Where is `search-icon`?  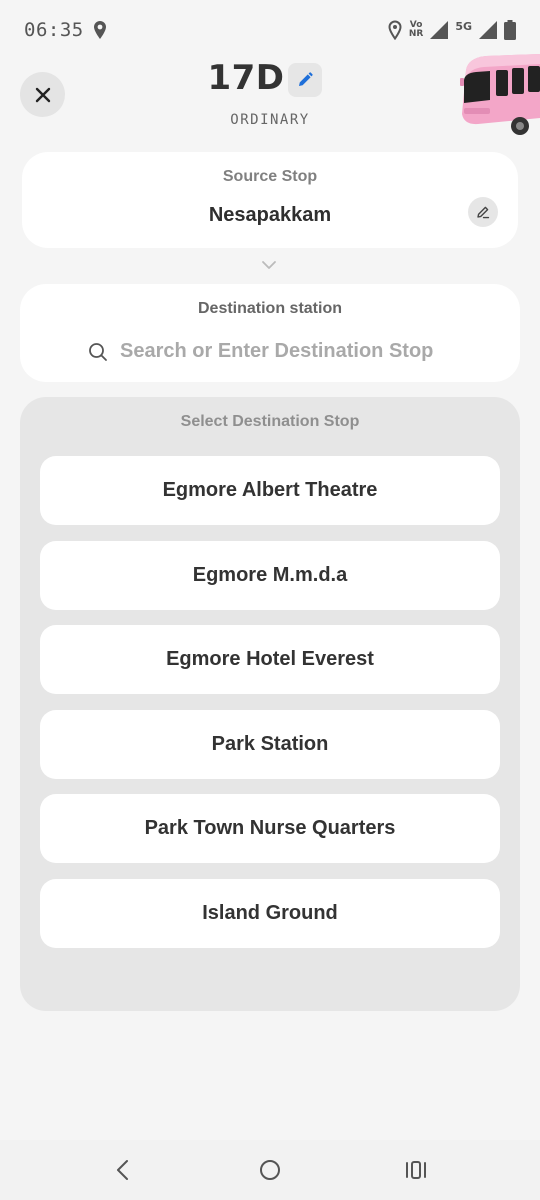 search-icon is located at coordinates (98, 351).